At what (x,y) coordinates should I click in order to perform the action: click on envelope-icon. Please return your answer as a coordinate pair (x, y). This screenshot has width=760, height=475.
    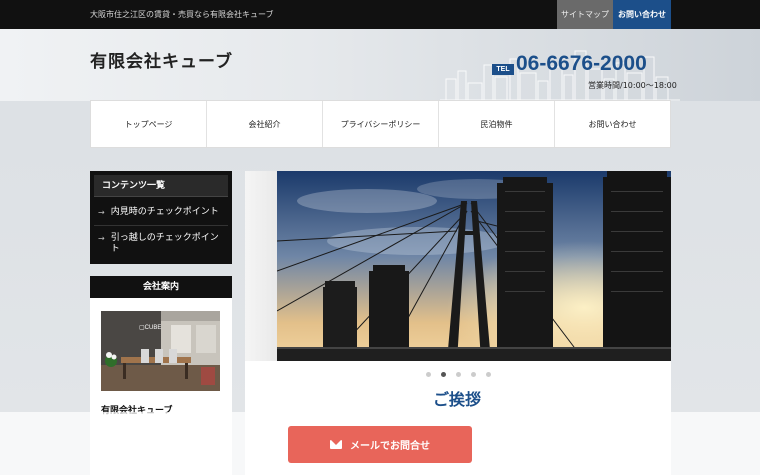
    Looking at the image, I should click on (336, 444).